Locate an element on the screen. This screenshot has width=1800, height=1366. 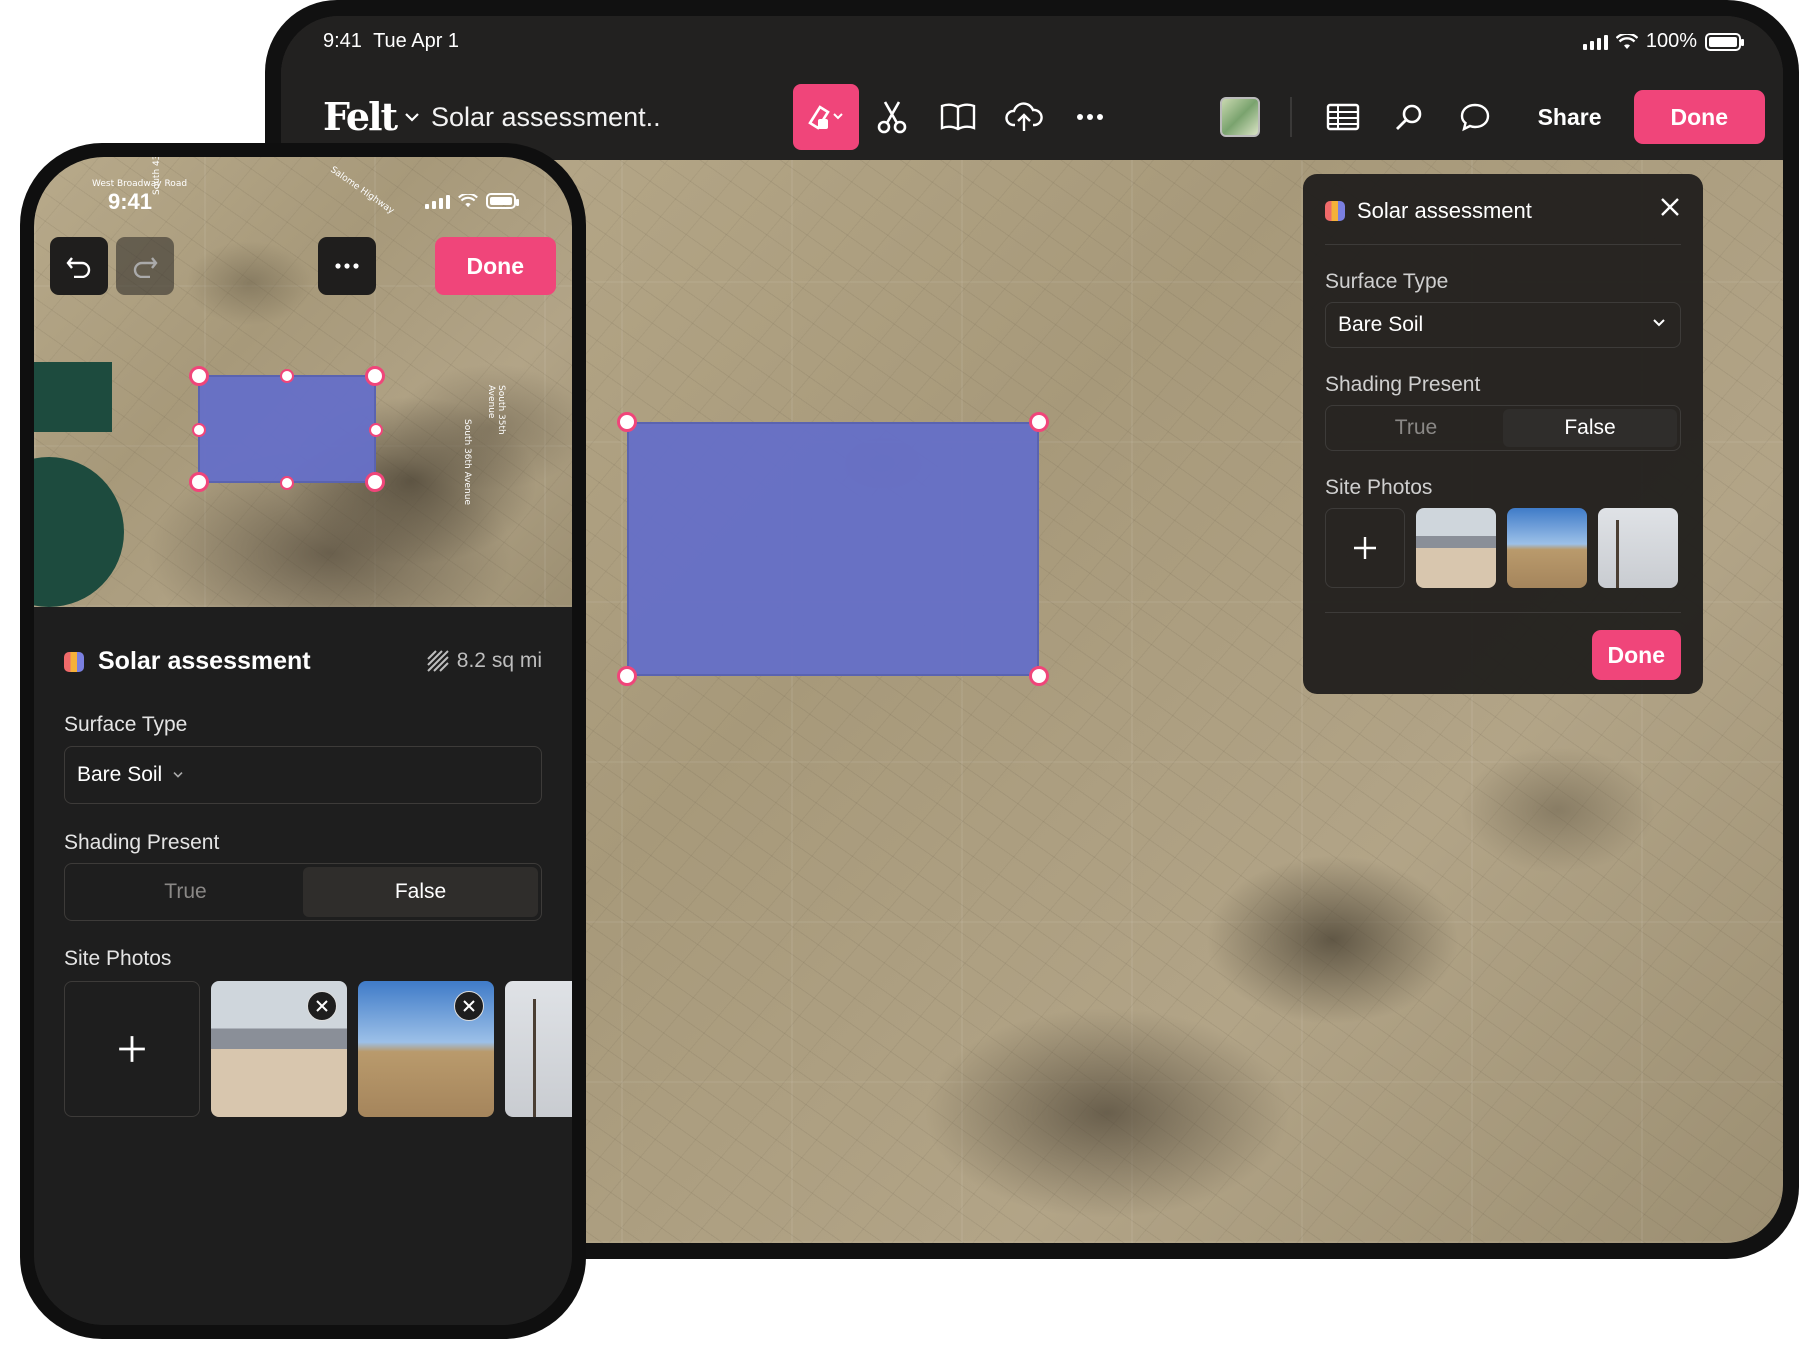
area-measurement: 8.2 sq mi is located at coordinates (484, 661).